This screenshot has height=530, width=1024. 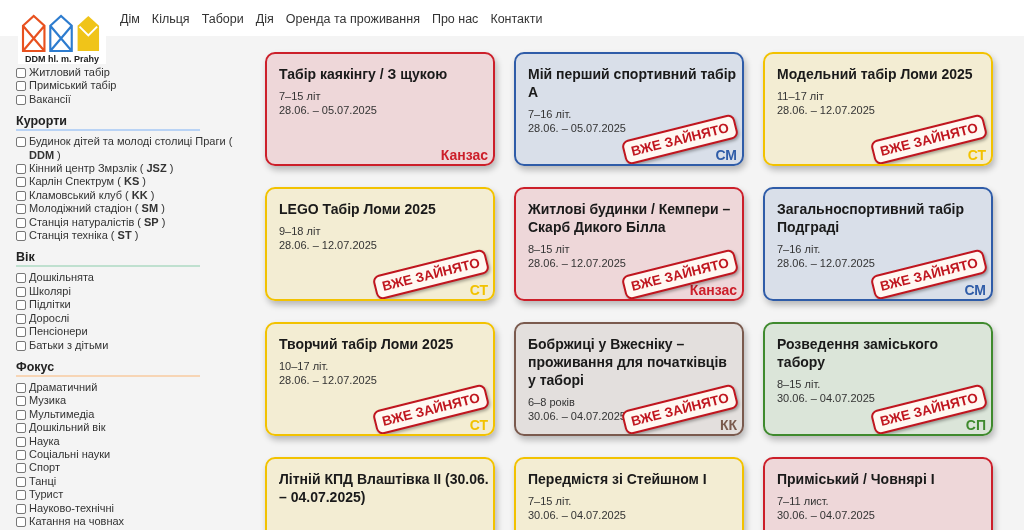 What do you see at coordinates (72, 508) in the screenshot?
I see `filter-label: Науково-технічні` at bounding box center [72, 508].